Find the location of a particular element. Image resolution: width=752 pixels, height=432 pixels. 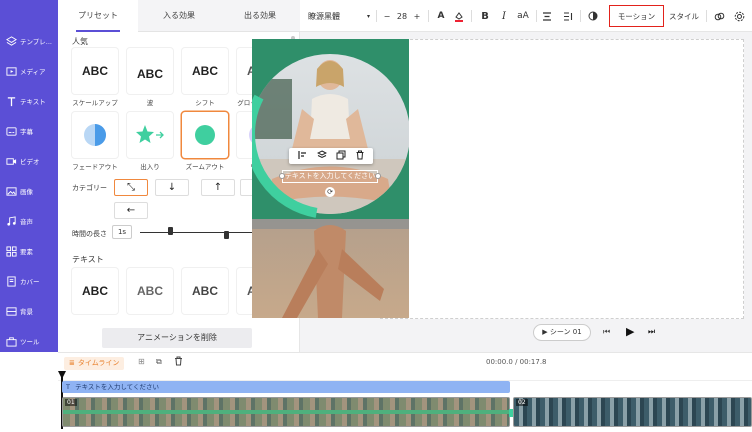

nav-item-audio: 音声 is located at coordinates (29, 221).